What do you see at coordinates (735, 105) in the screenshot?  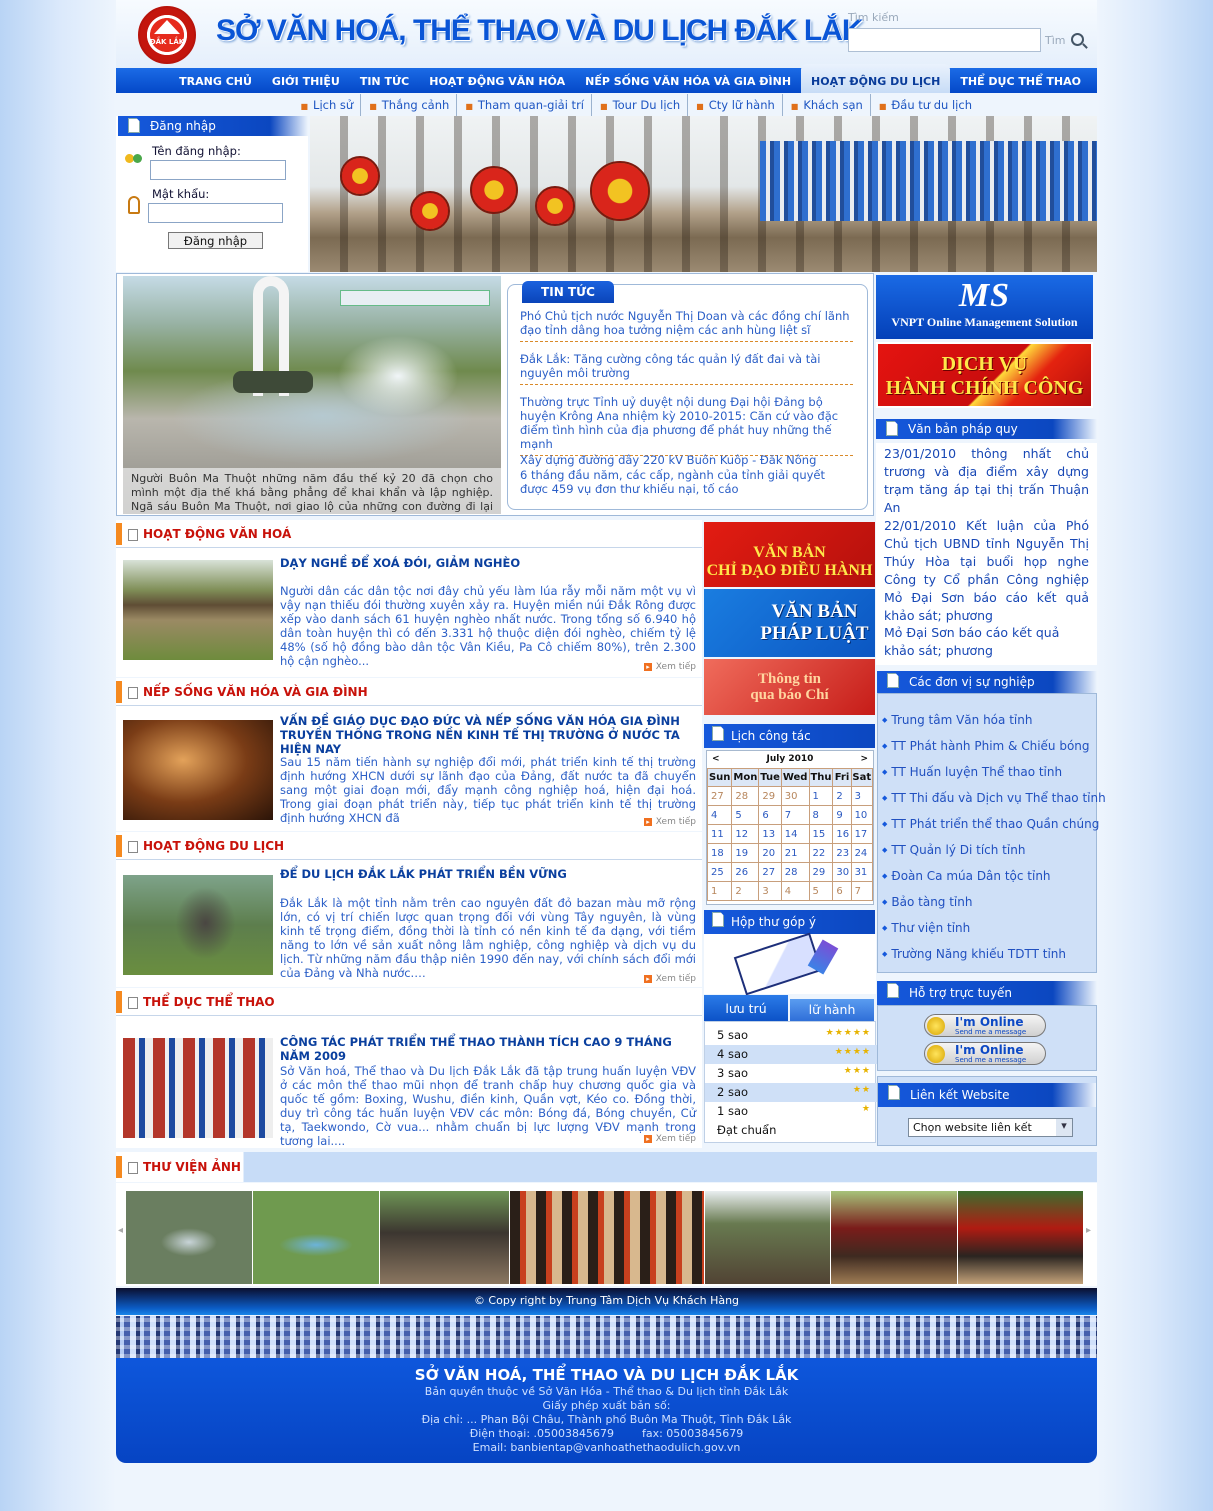 I see `subnav-item: Cty lữ hành` at bounding box center [735, 105].